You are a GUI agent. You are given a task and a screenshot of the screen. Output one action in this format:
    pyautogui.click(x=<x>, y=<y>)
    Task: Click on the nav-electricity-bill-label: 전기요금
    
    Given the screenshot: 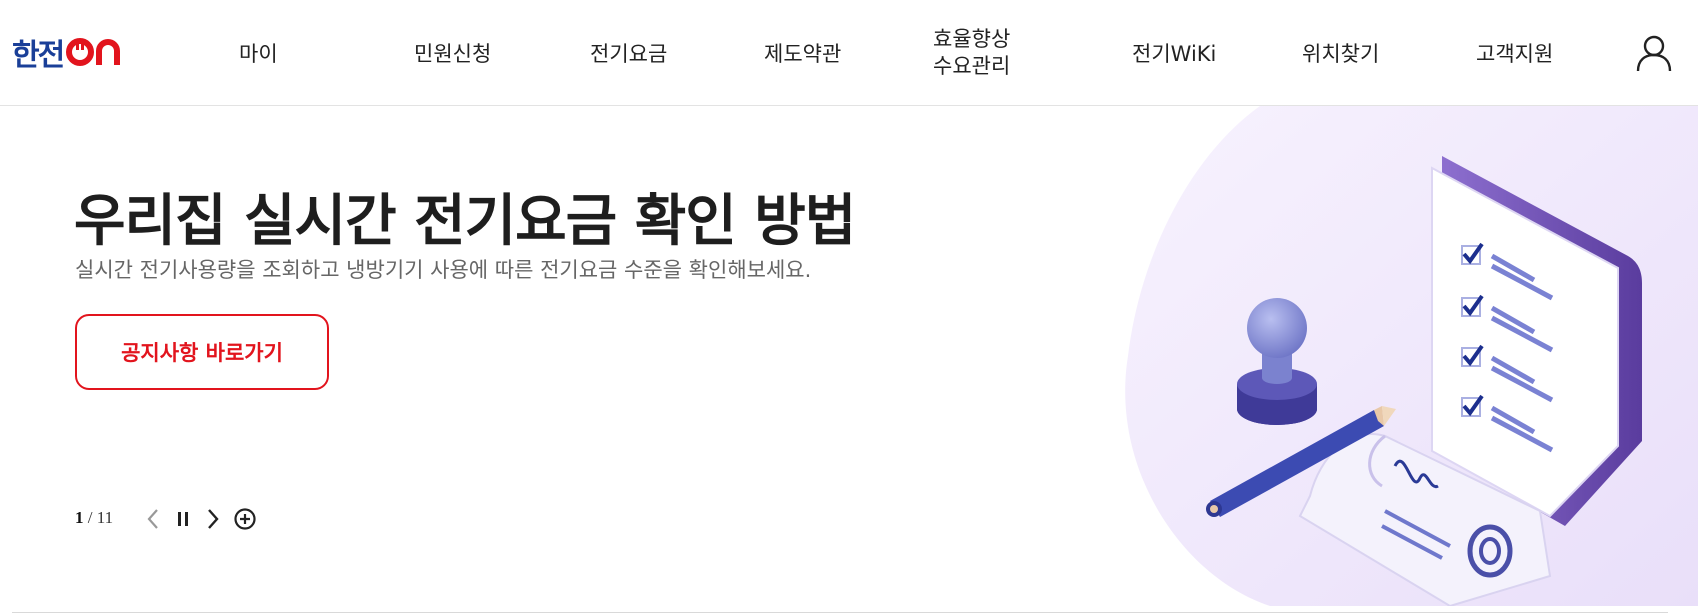 What is the action you would take?
    pyautogui.click(x=629, y=54)
    